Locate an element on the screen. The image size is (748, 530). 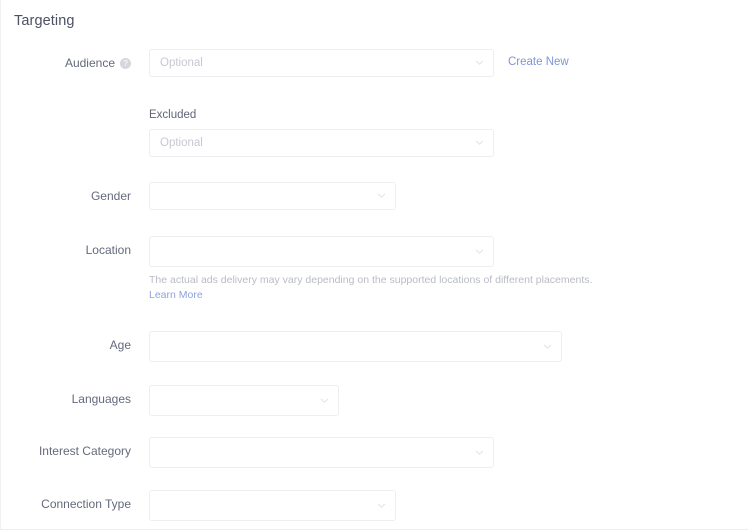
excluded-select: Optional is located at coordinates (321, 143).